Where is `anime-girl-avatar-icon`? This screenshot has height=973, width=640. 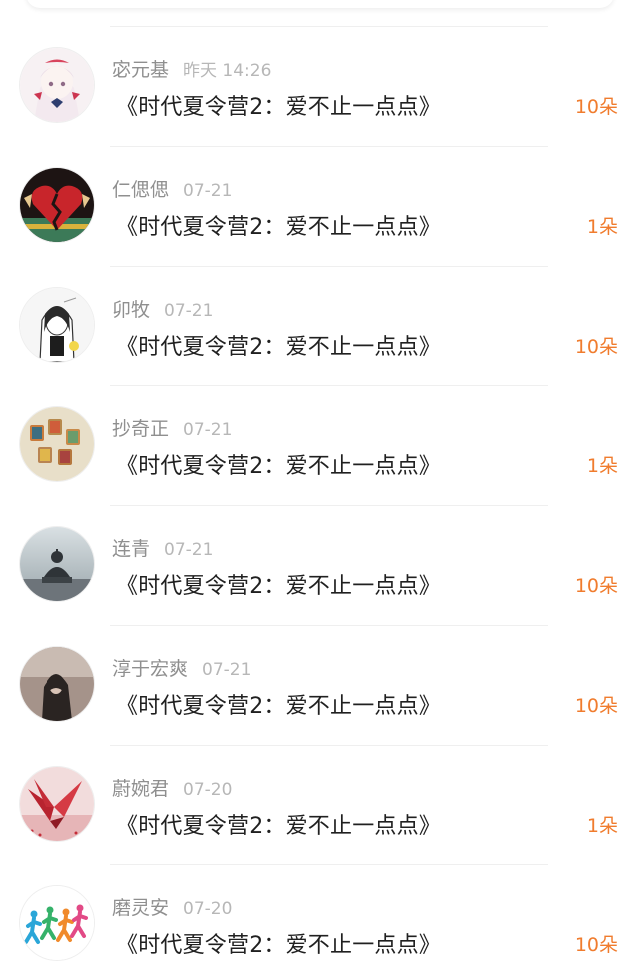 anime-girl-avatar-icon is located at coordinates (57, 85).